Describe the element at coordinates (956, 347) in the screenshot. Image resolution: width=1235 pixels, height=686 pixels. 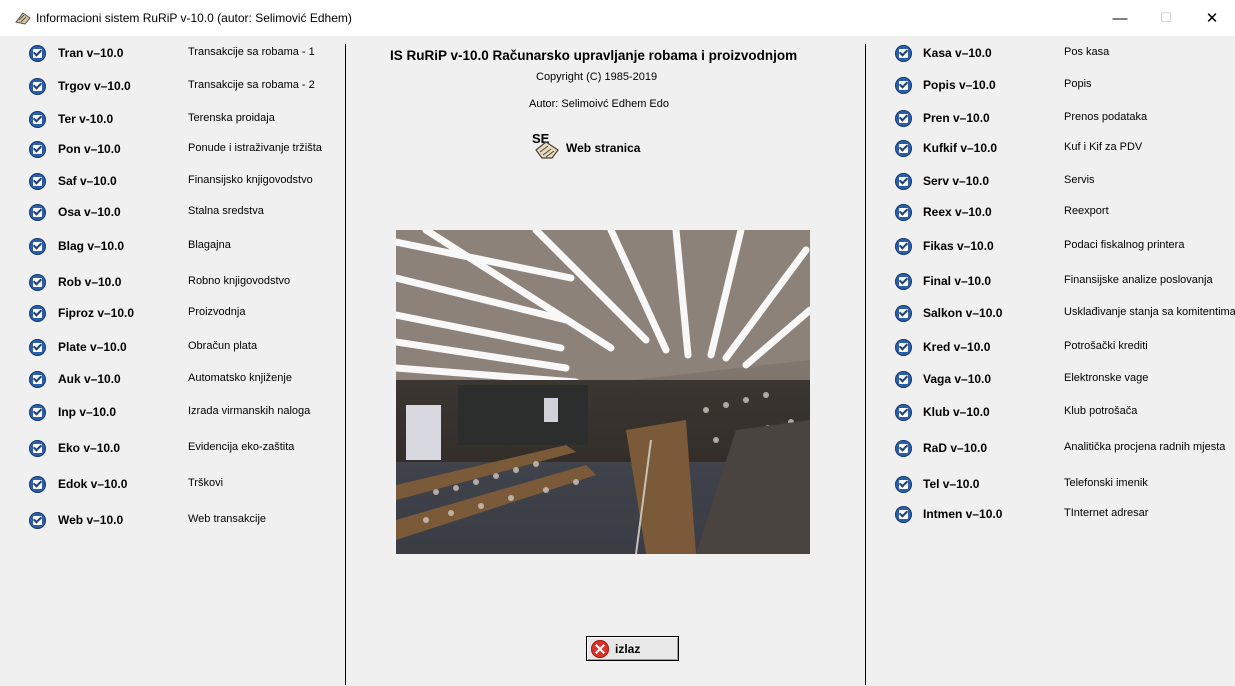
I see `module-name: Kred v–10.0` at that location.